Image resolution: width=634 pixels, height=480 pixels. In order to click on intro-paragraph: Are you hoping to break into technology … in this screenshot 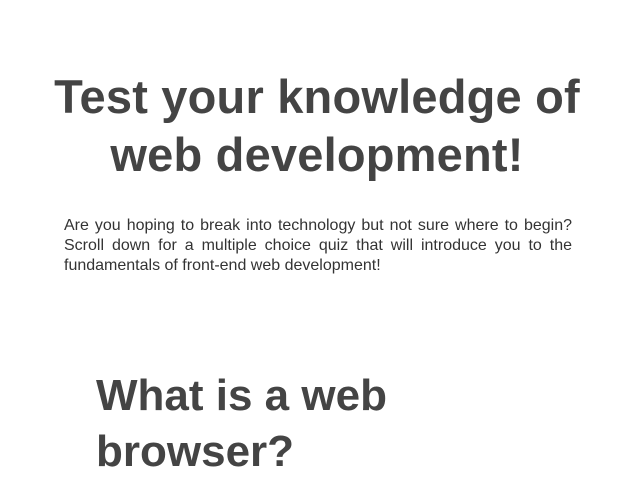, I will do `click(318, 245)`.